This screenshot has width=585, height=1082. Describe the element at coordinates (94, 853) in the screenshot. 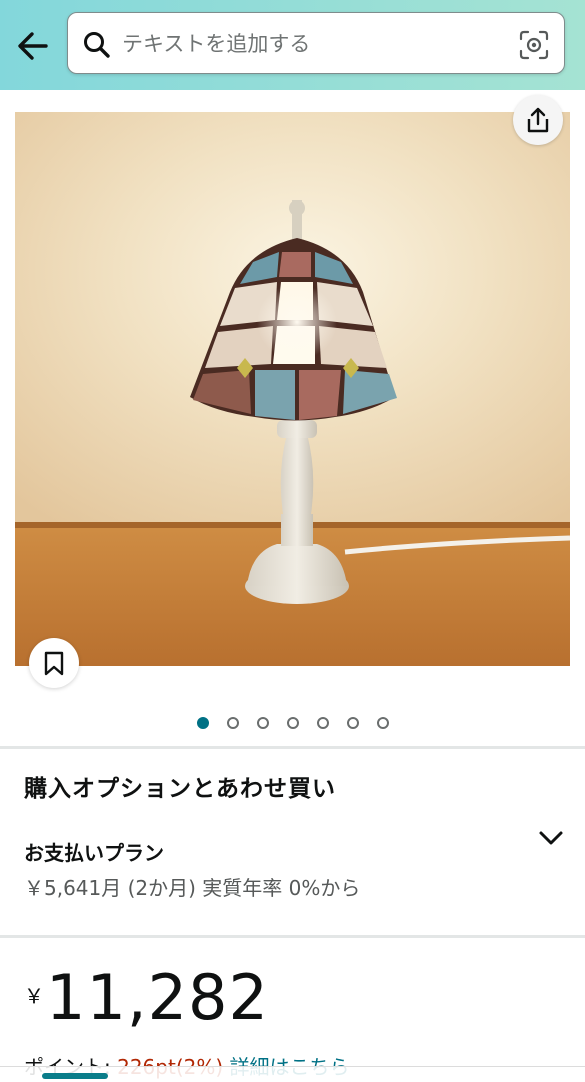

I see `payment-plan-label: お支払いプラン` at that location.